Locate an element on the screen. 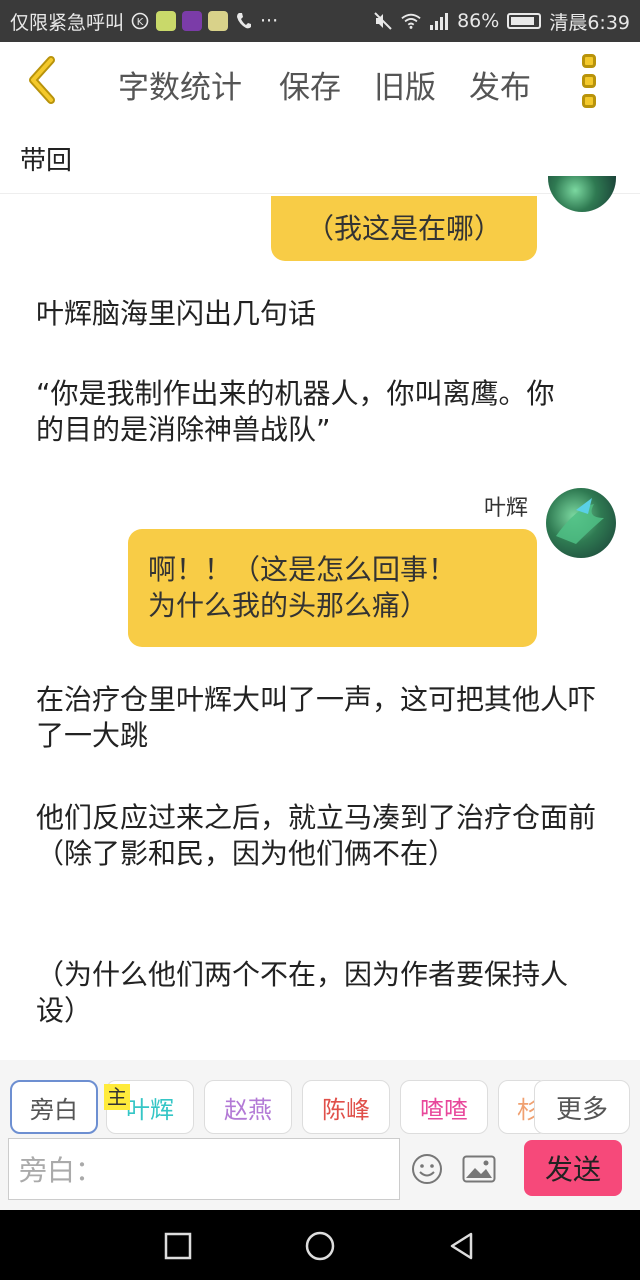 This screenshot has height=1280, width=640. avatar-top is located at coordinates (582, 194).